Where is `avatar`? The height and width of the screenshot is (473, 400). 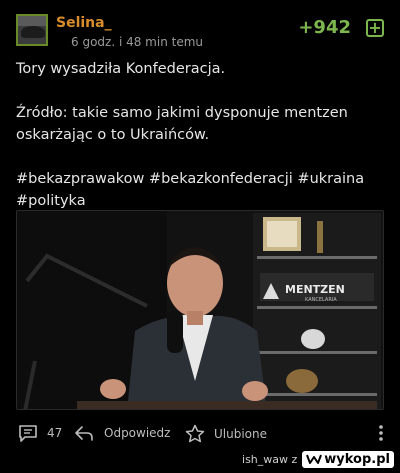 avatar is located at coordinates (32, 30).